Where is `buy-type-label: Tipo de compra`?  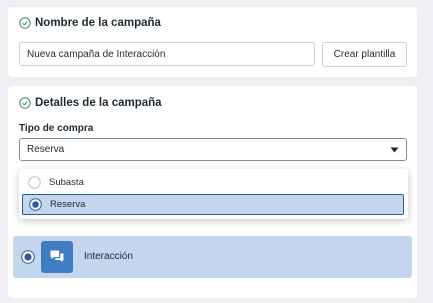
buy-type-label: Tipo de compra is located at coordinates (56, 128).